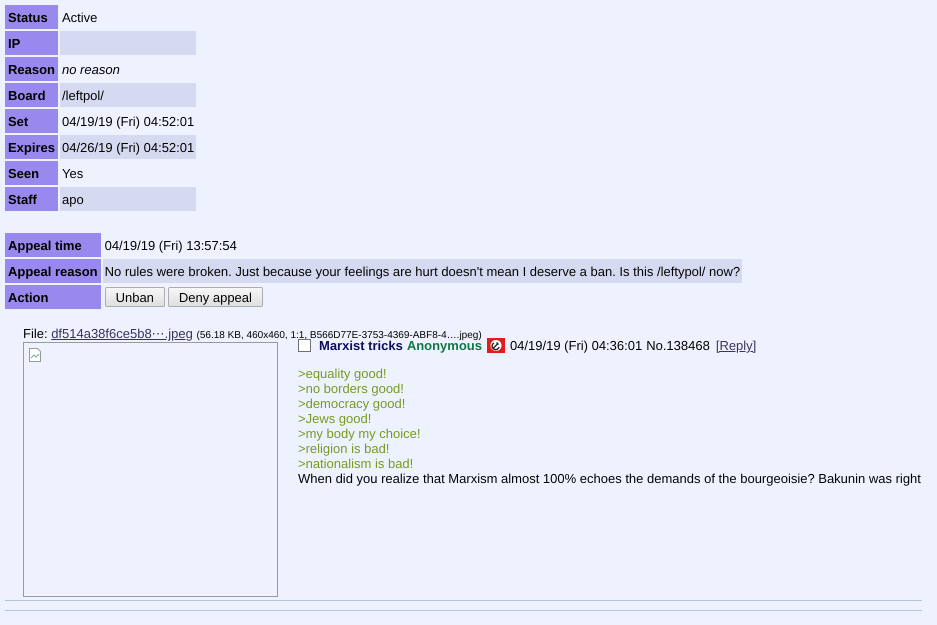  What do you see at coordinates (31, 95) in the screenshot?
I see `field-label: Board` at bounding box center [31, 95].